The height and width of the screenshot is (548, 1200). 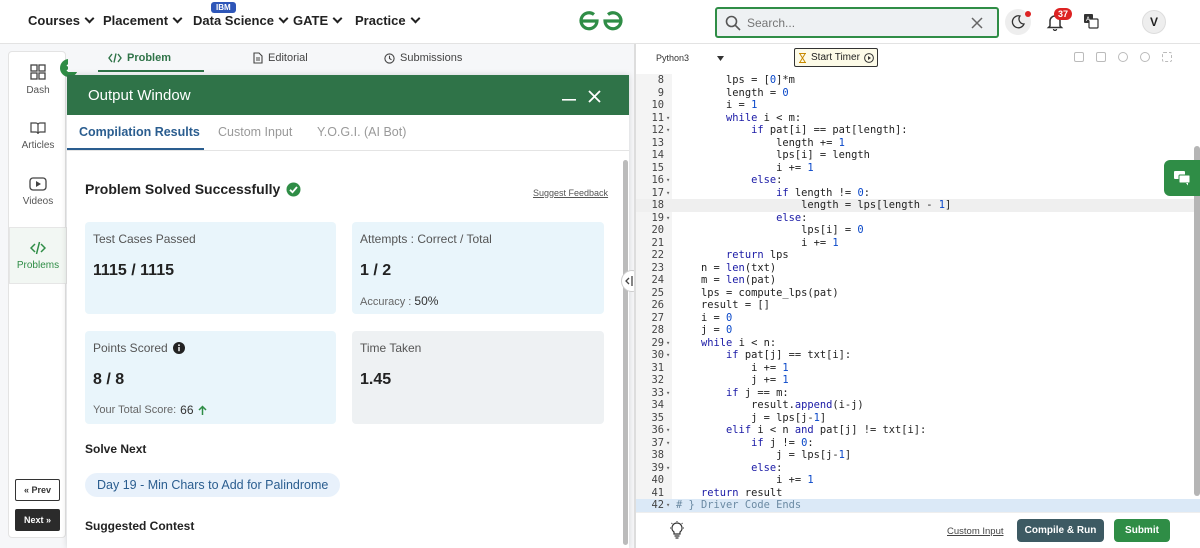 I want to click on code-line: 11 ▾ while i < m:, so click(x=918, y=118).